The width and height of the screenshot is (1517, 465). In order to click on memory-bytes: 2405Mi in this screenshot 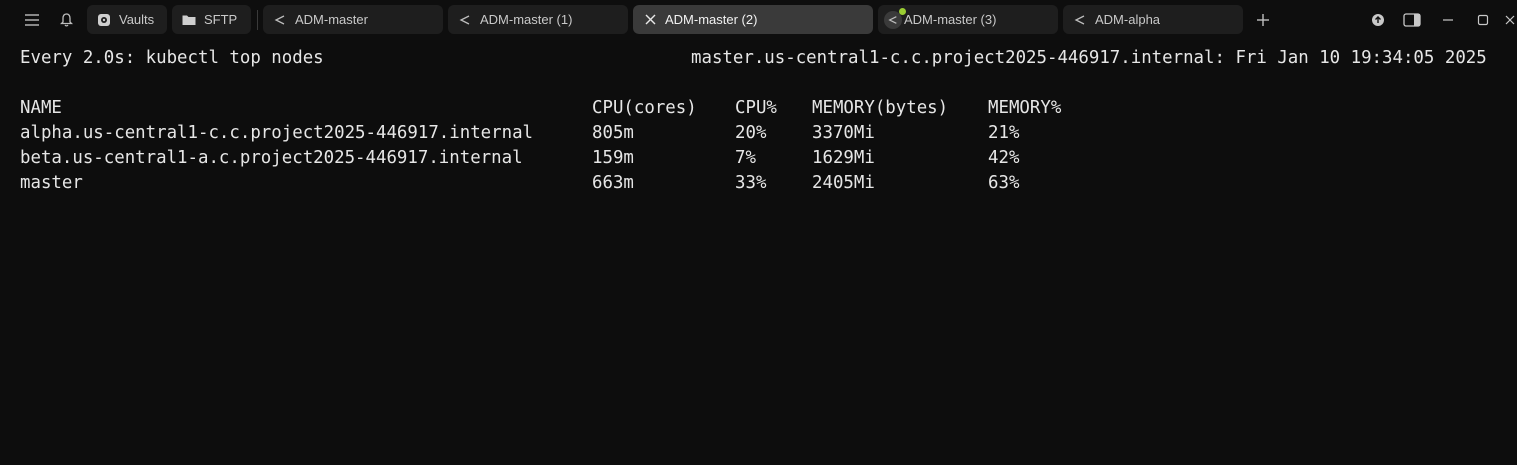, I will do `click(843, 183)`.